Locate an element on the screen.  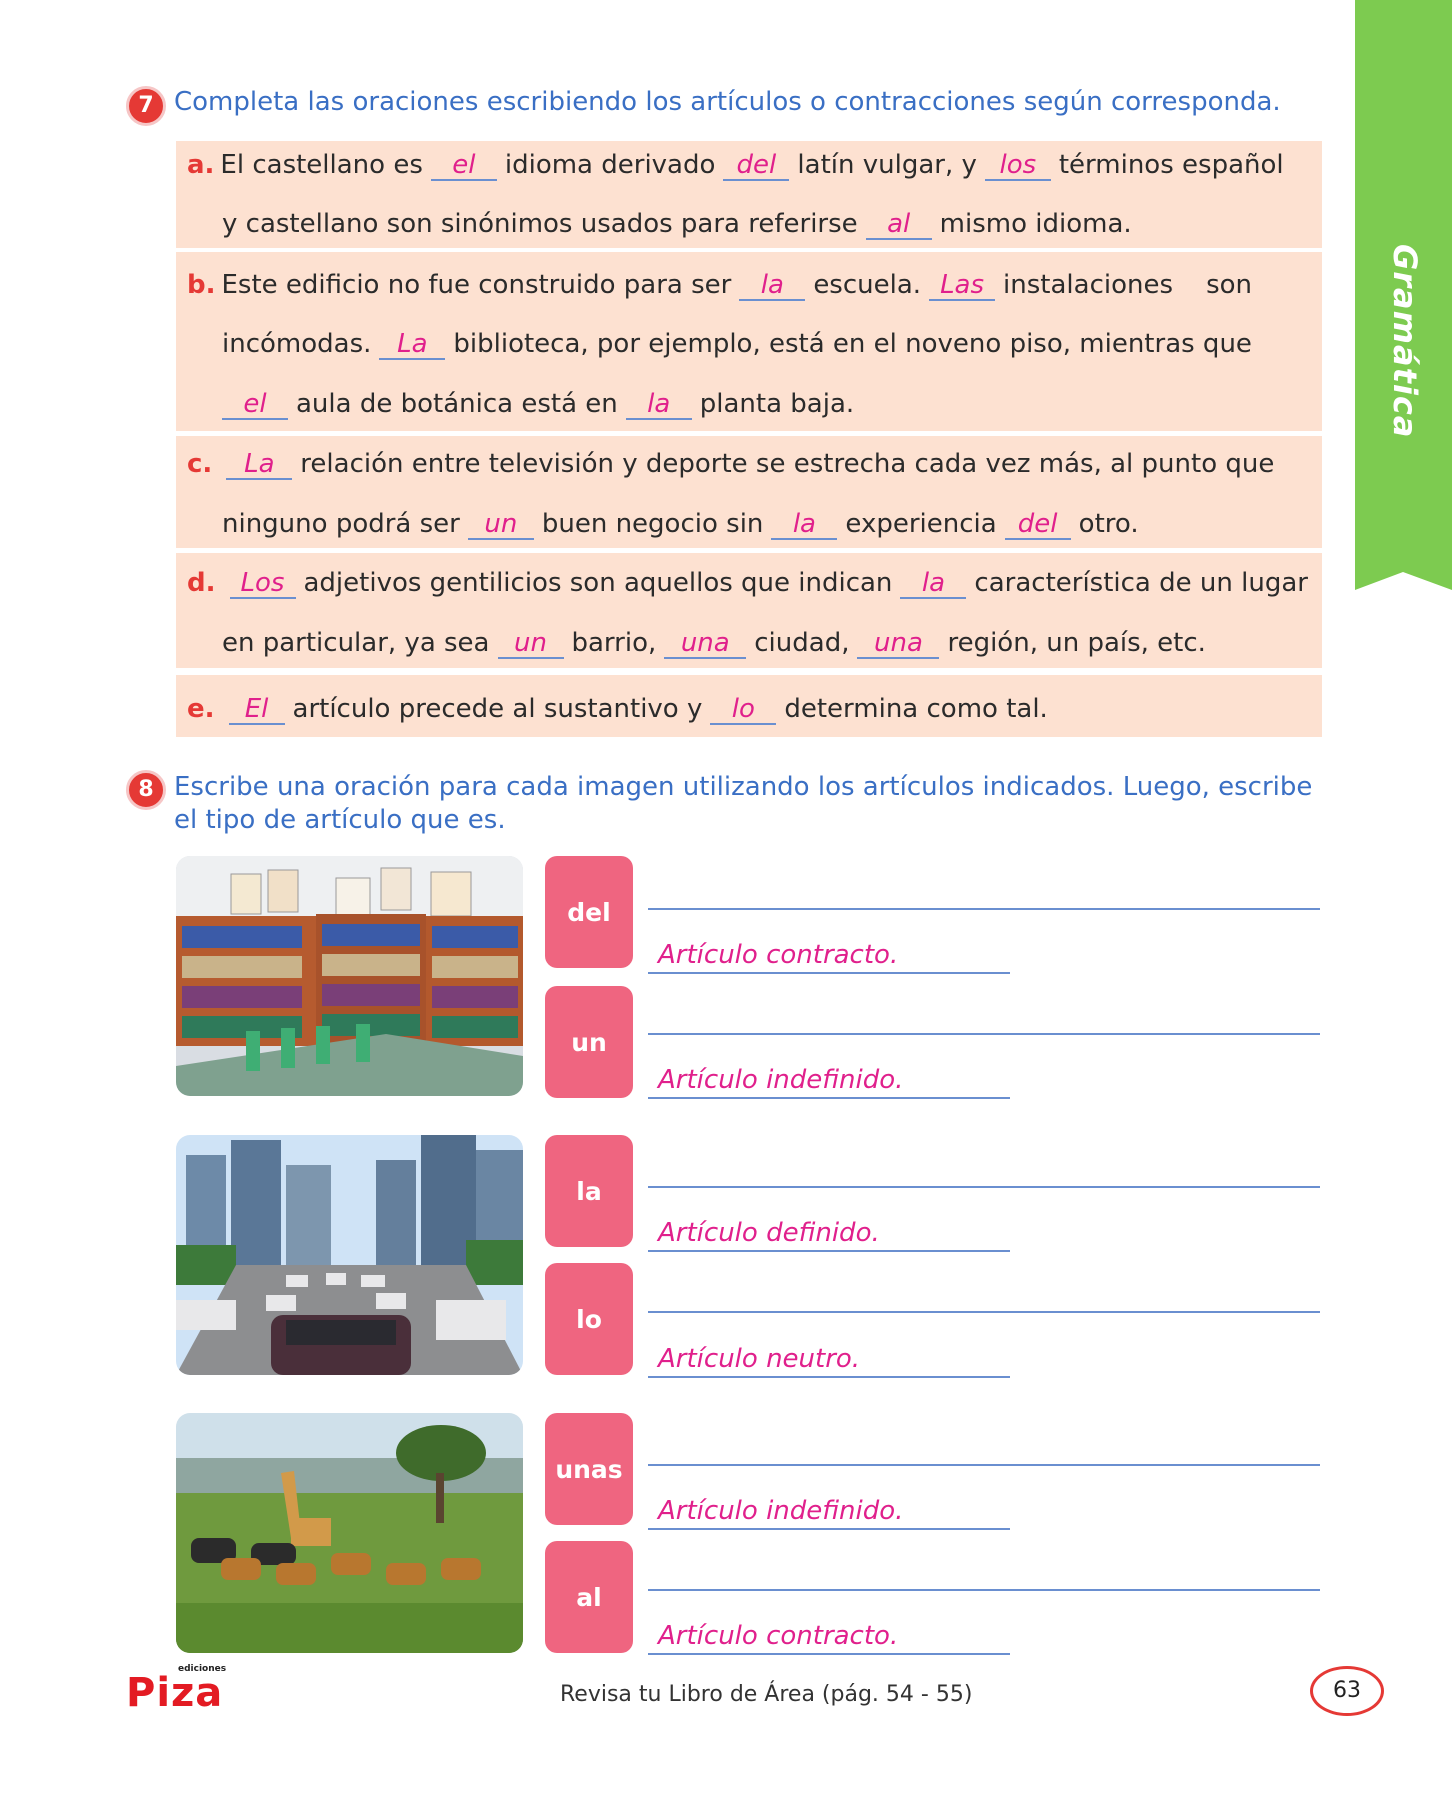
text: característica de un lugar is located at coordinates (1141, 583).